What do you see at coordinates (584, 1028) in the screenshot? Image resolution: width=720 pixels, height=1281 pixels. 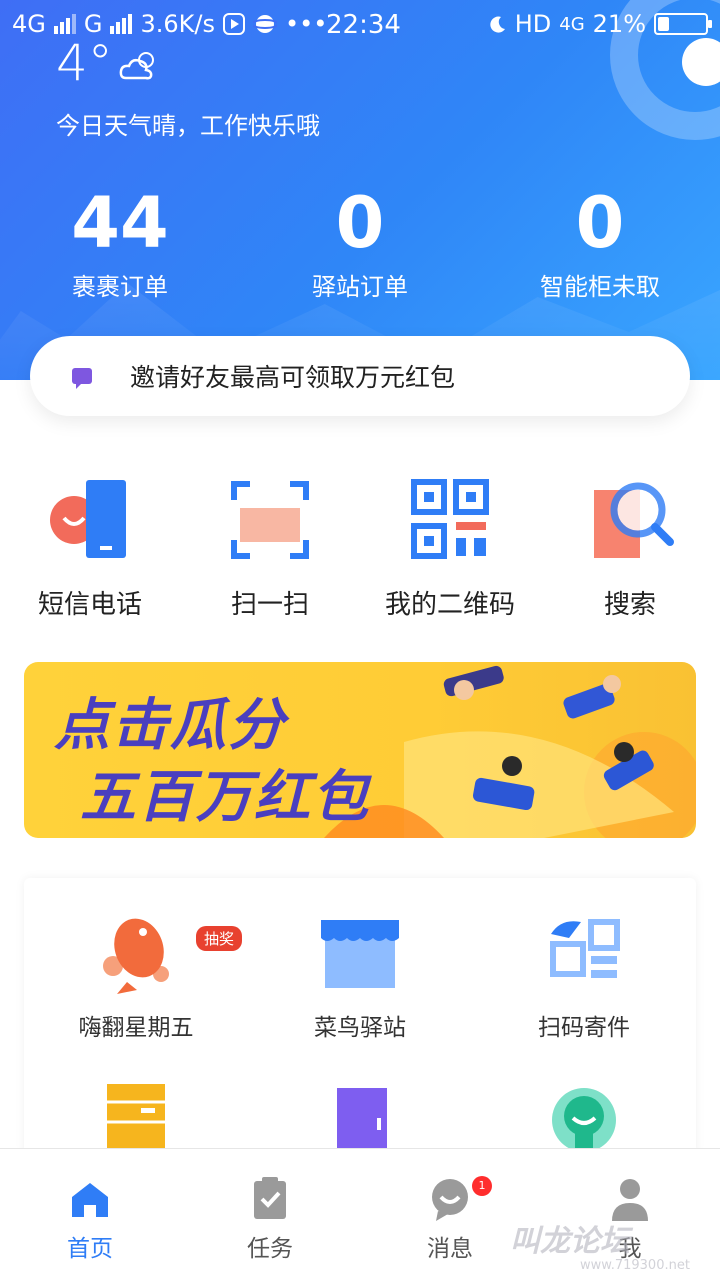 I see `service-label: 扫码寄件` at bounding box center [584, 1028].